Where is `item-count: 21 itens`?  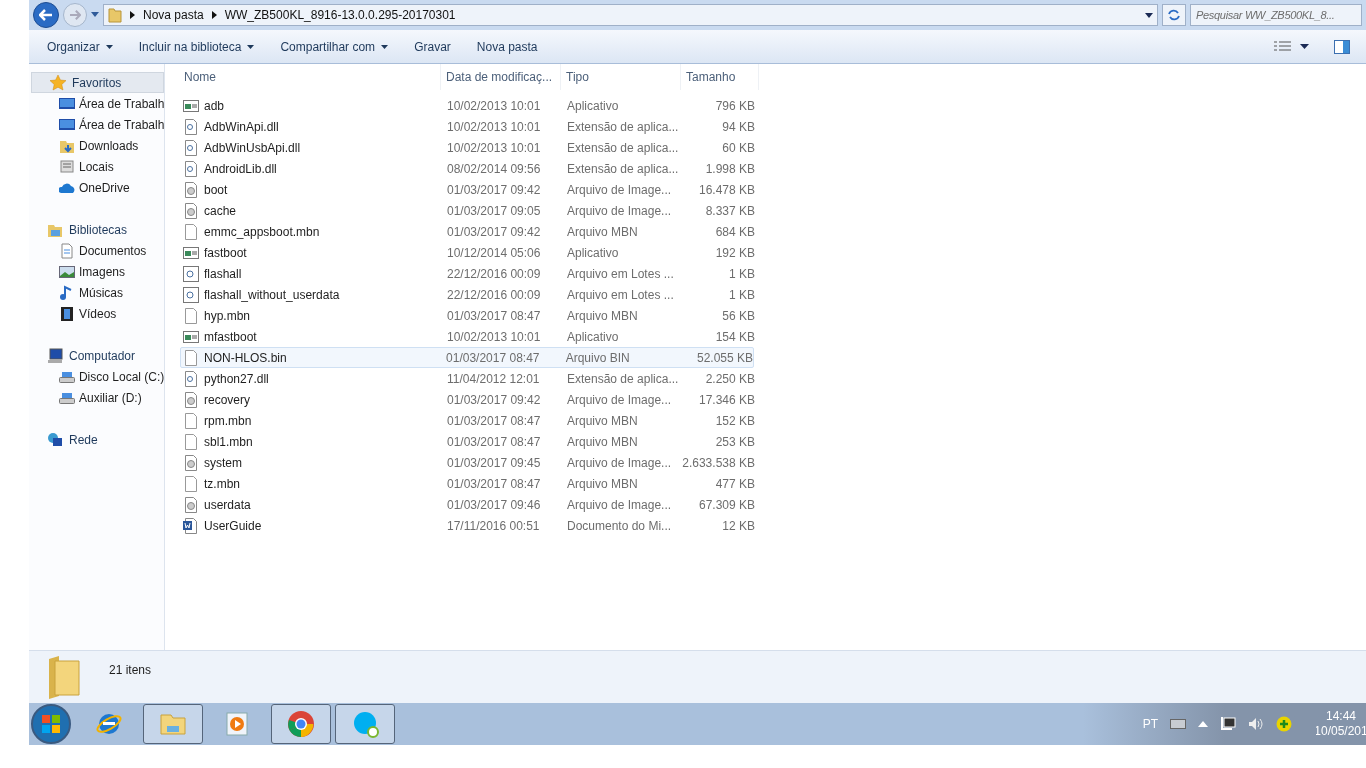 item-count: 21 itens is located at coordinates (130, 670).